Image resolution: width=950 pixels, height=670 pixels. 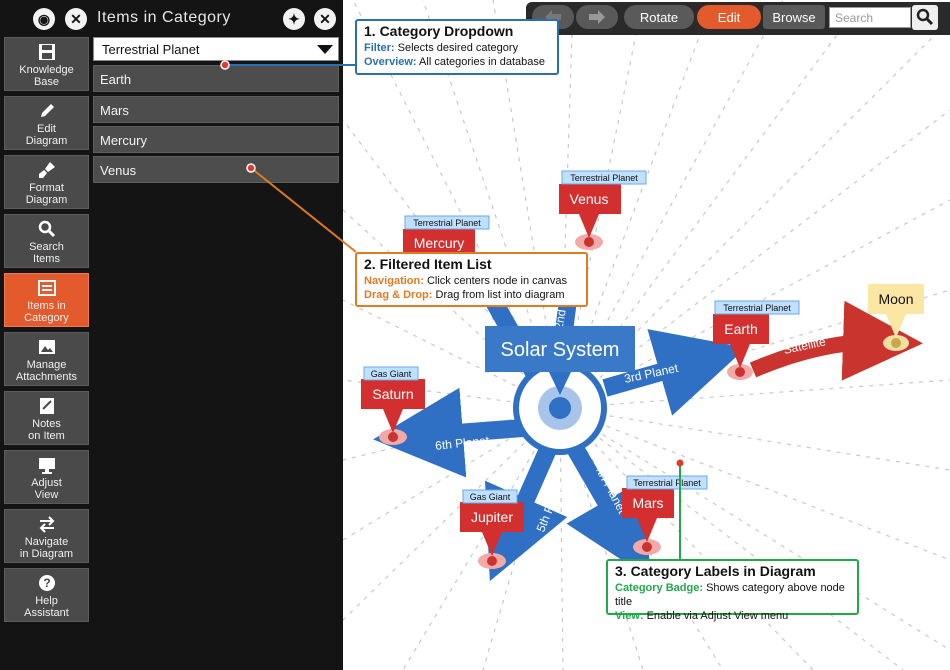 I want to click on pin-icon: ✦, so click(x=294, y=19).